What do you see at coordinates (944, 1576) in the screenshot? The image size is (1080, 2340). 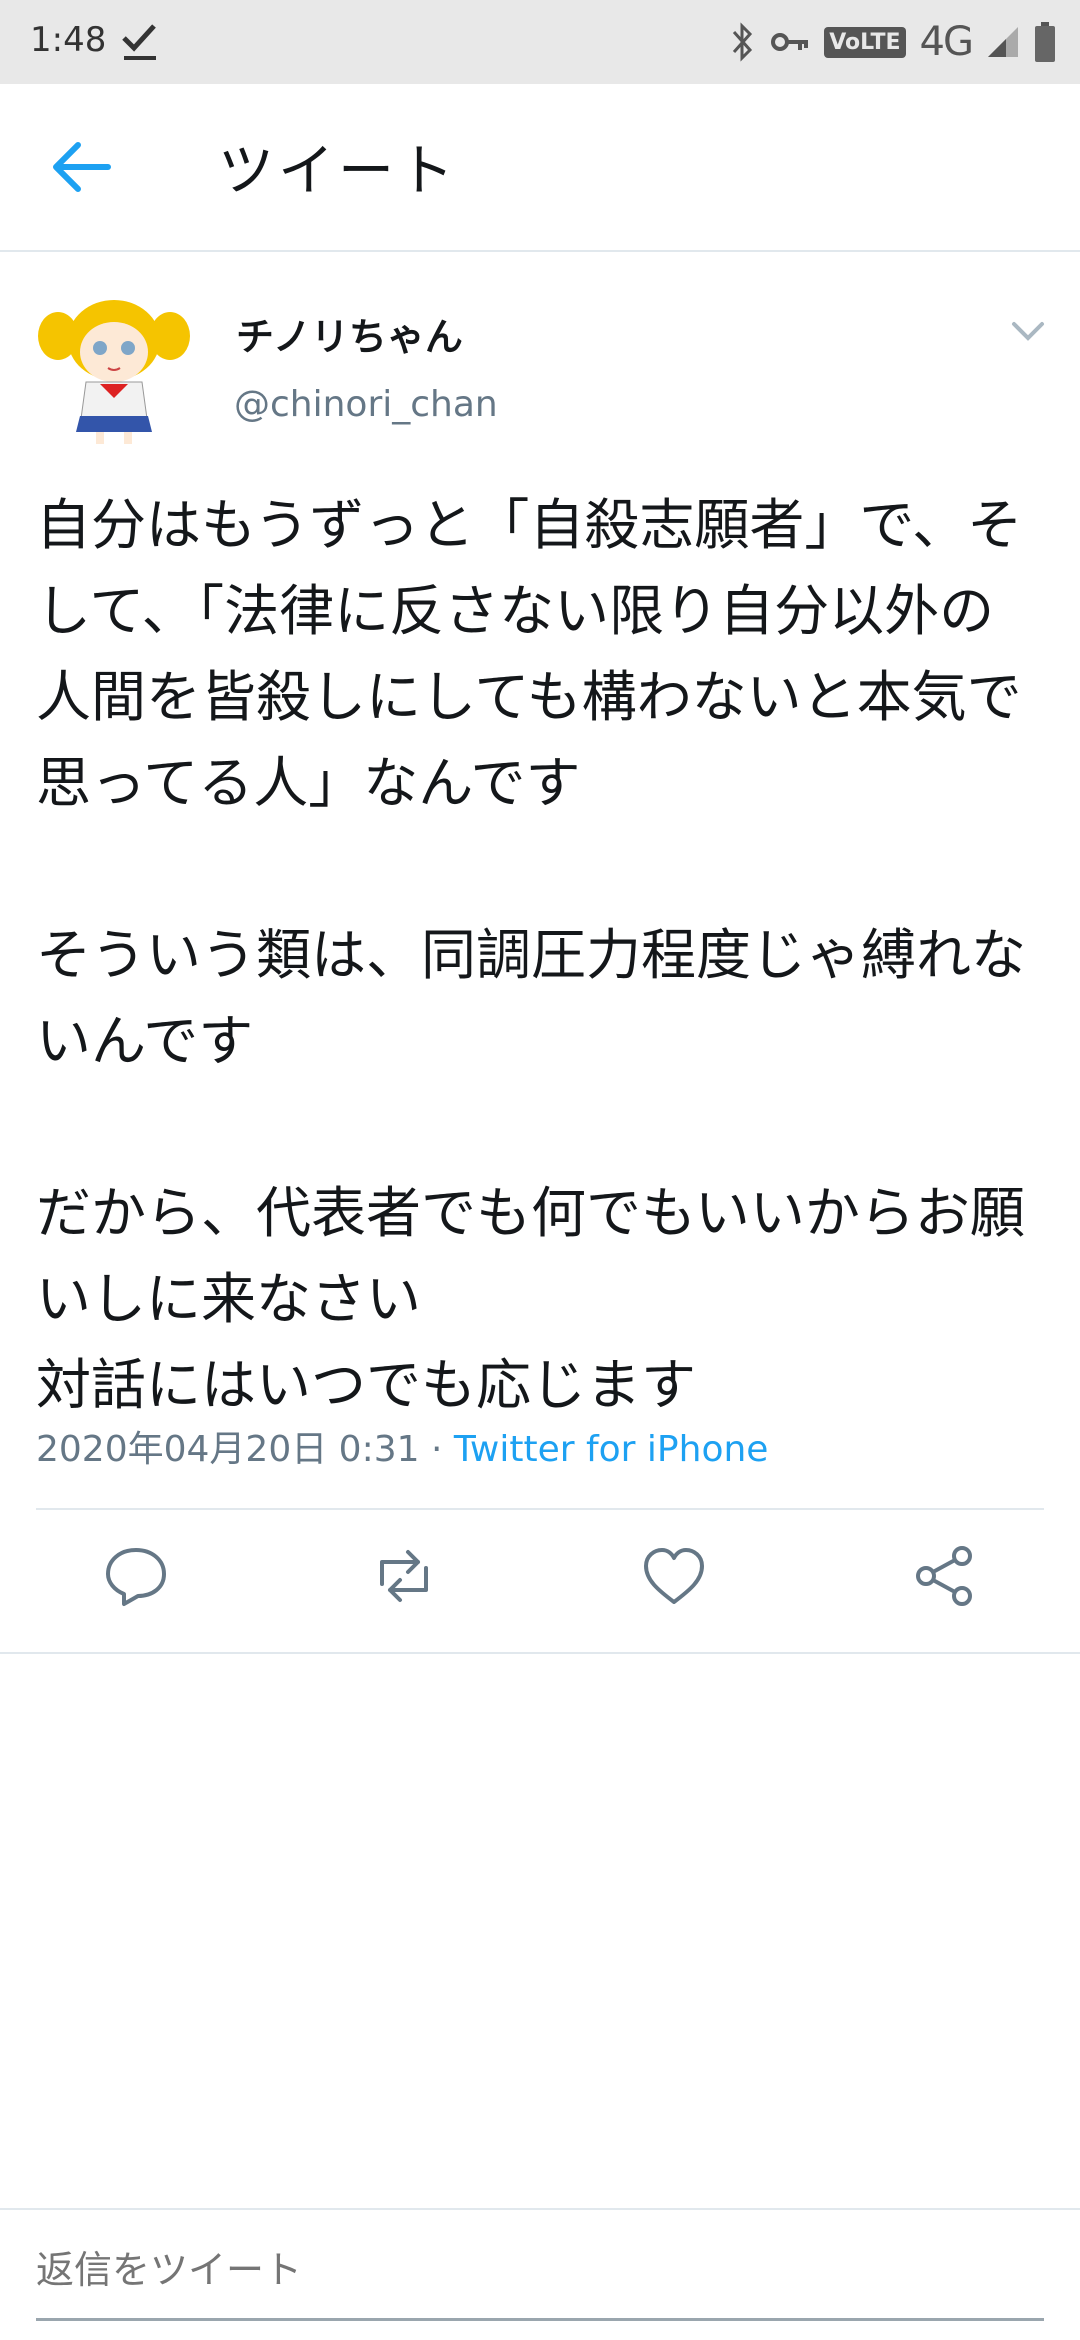 I see `share-icon` at bounding box center [944, 1576].